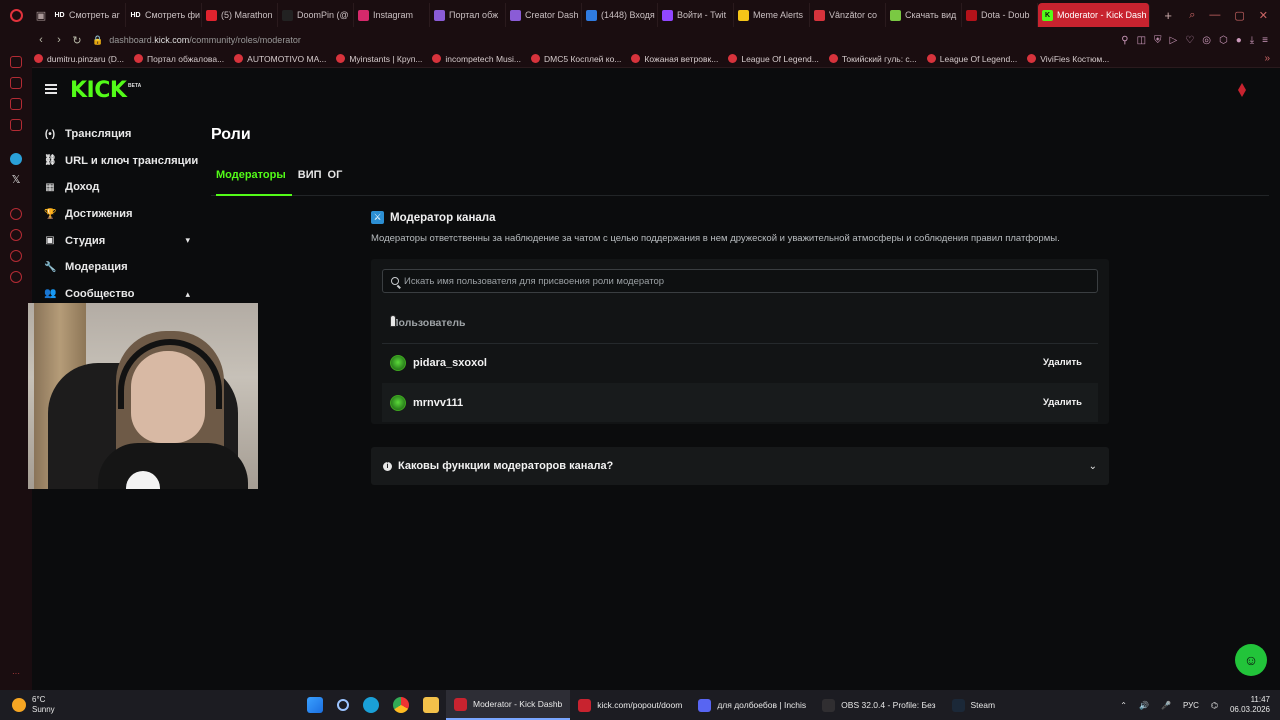 This screenshot has height=720, width=1280. What do you see at coordinates (1251, 660) in the screenshot?
I see `support-chat-icon: ☺` at bounding box center [1251, 660].